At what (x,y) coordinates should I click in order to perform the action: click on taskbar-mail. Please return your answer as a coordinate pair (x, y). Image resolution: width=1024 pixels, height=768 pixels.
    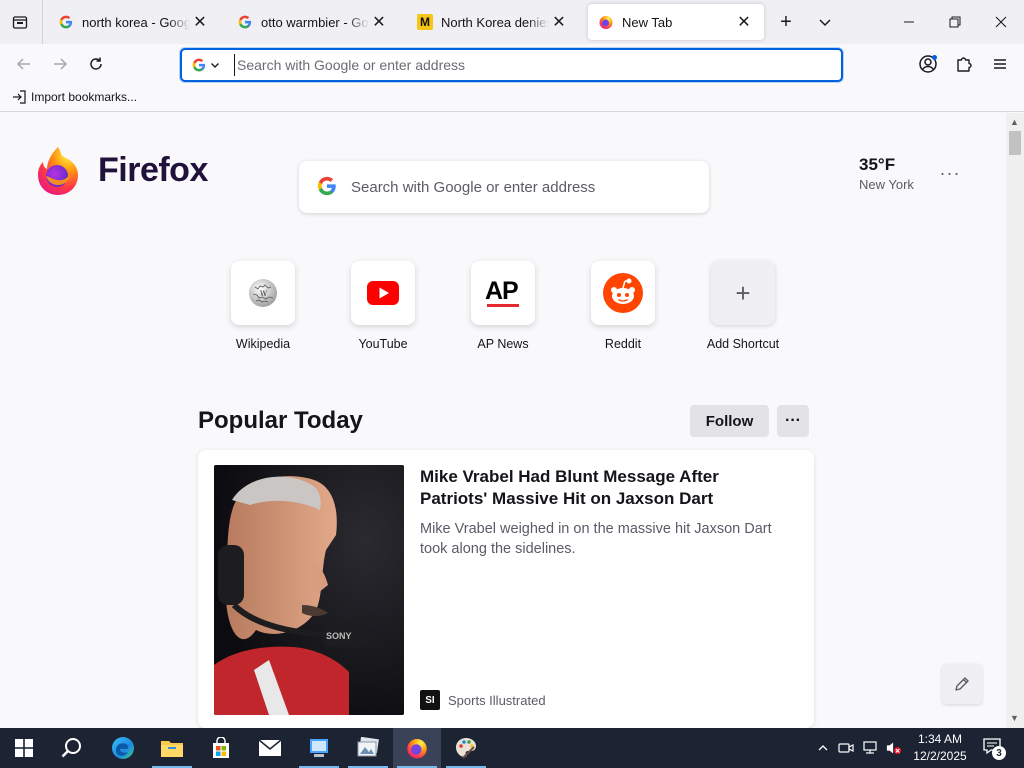
    Looking at the image, I should click on (270, 748).